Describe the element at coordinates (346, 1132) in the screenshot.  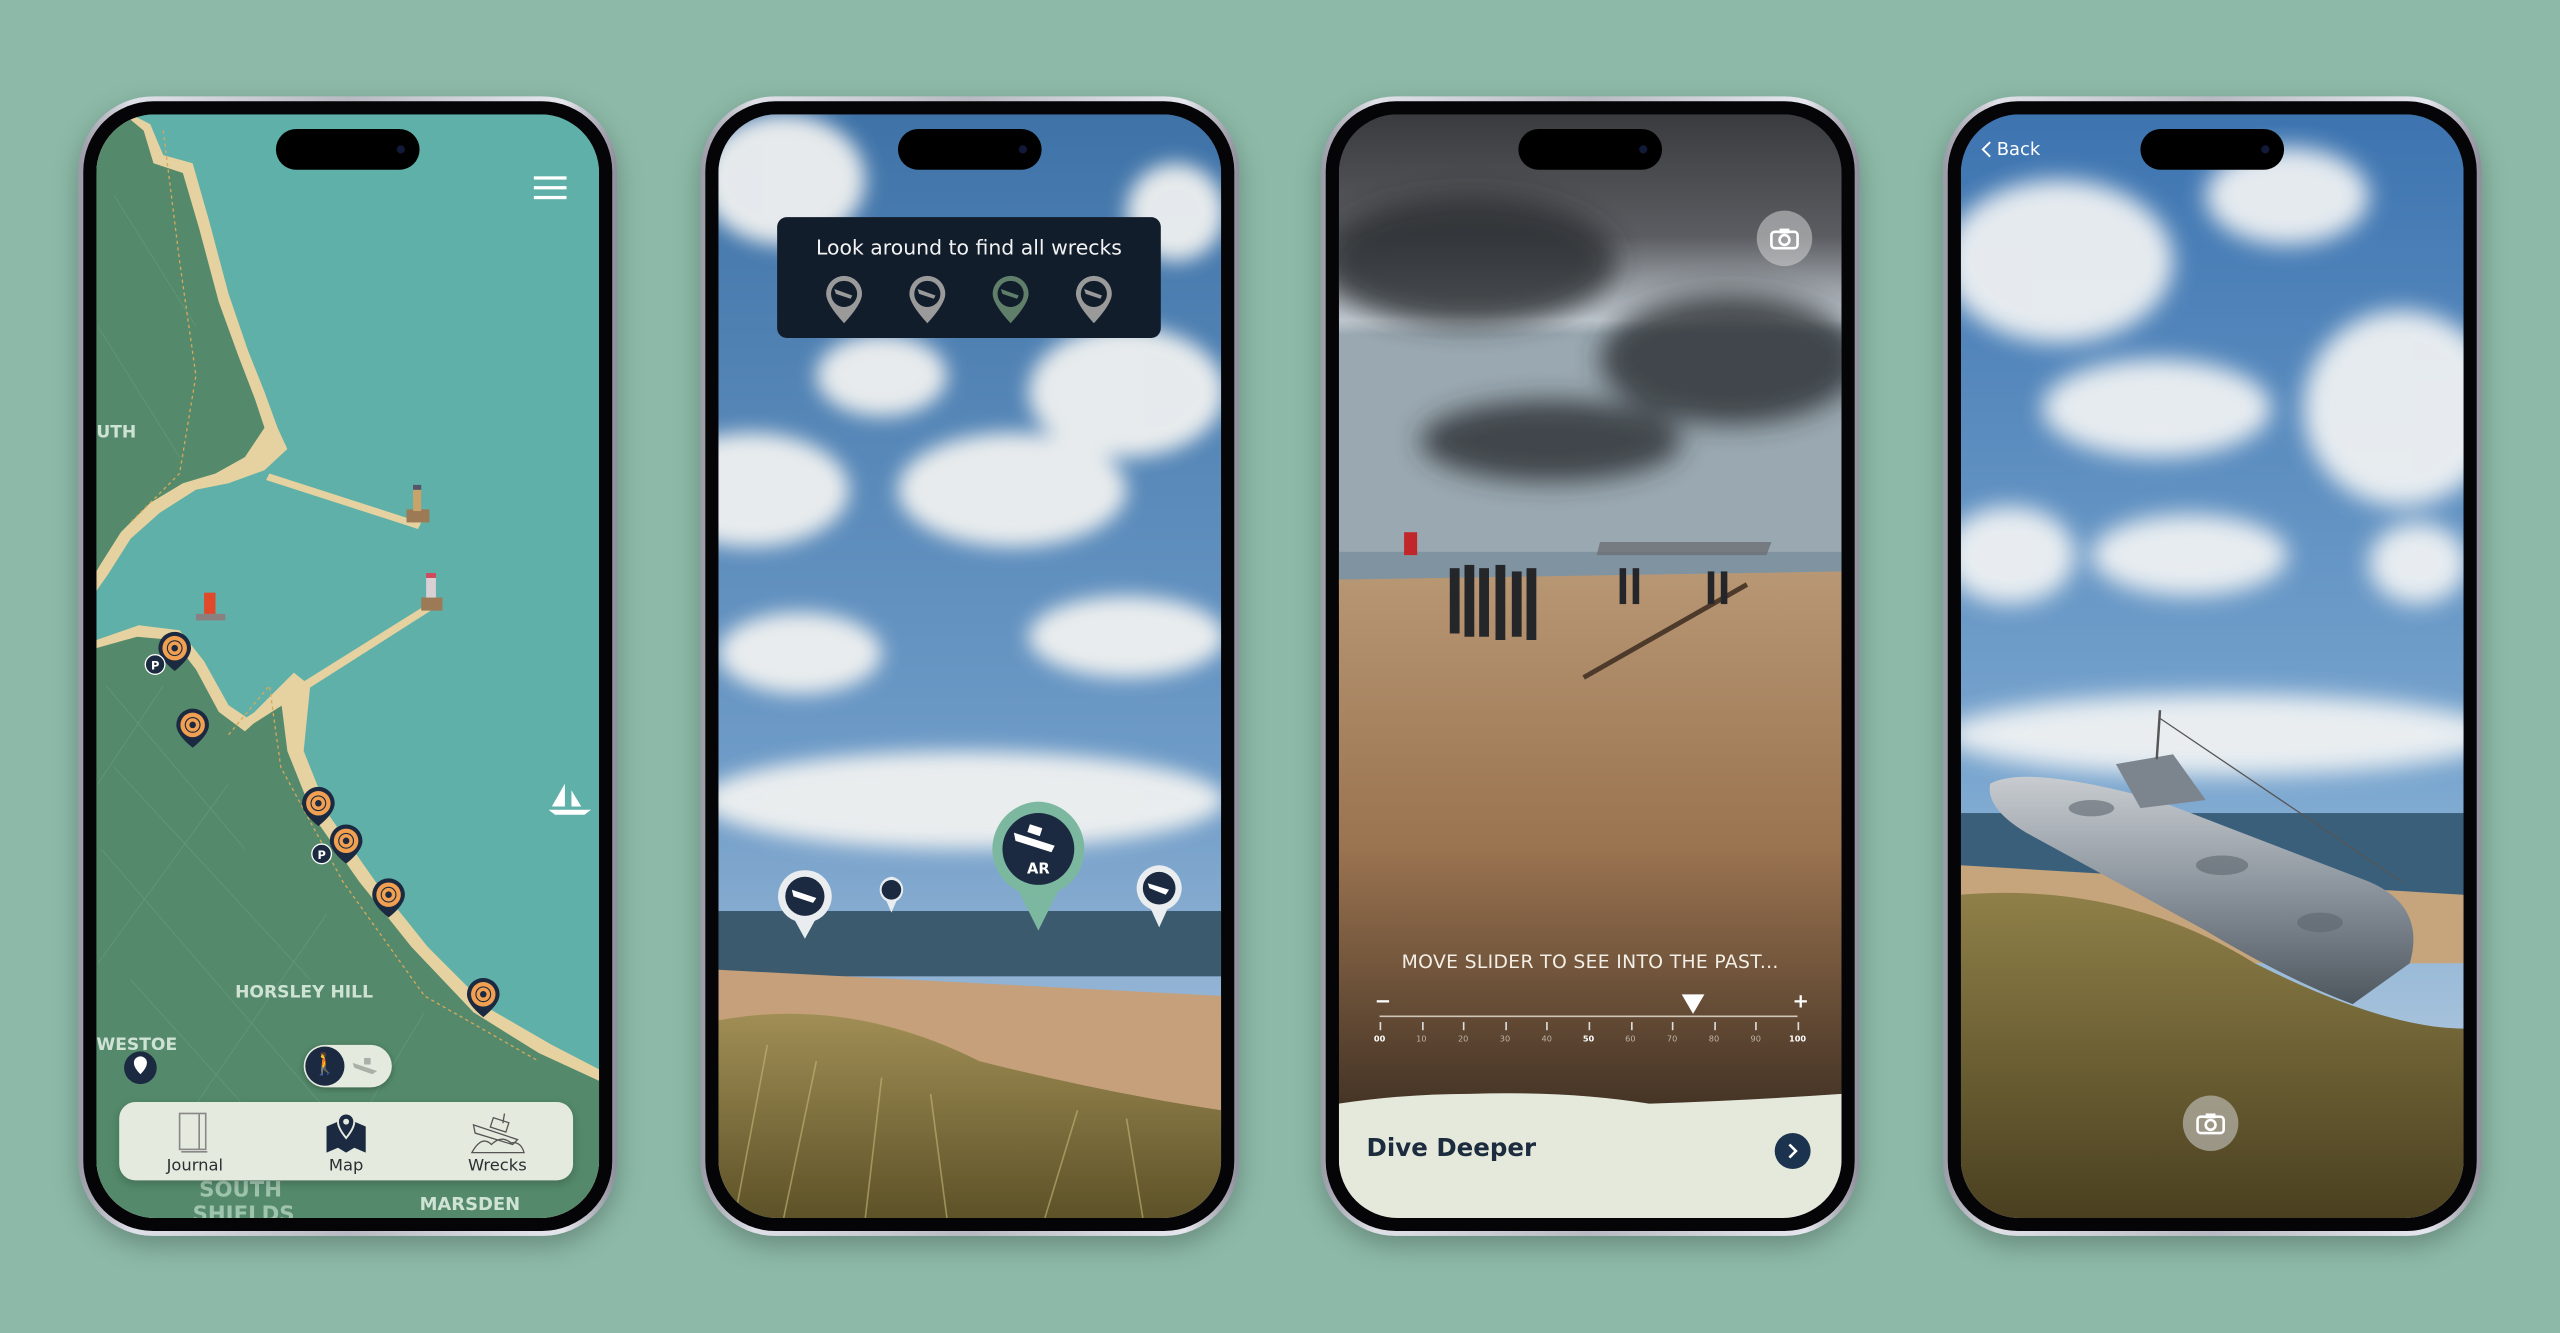
I see `map-pin-icon` at that location.